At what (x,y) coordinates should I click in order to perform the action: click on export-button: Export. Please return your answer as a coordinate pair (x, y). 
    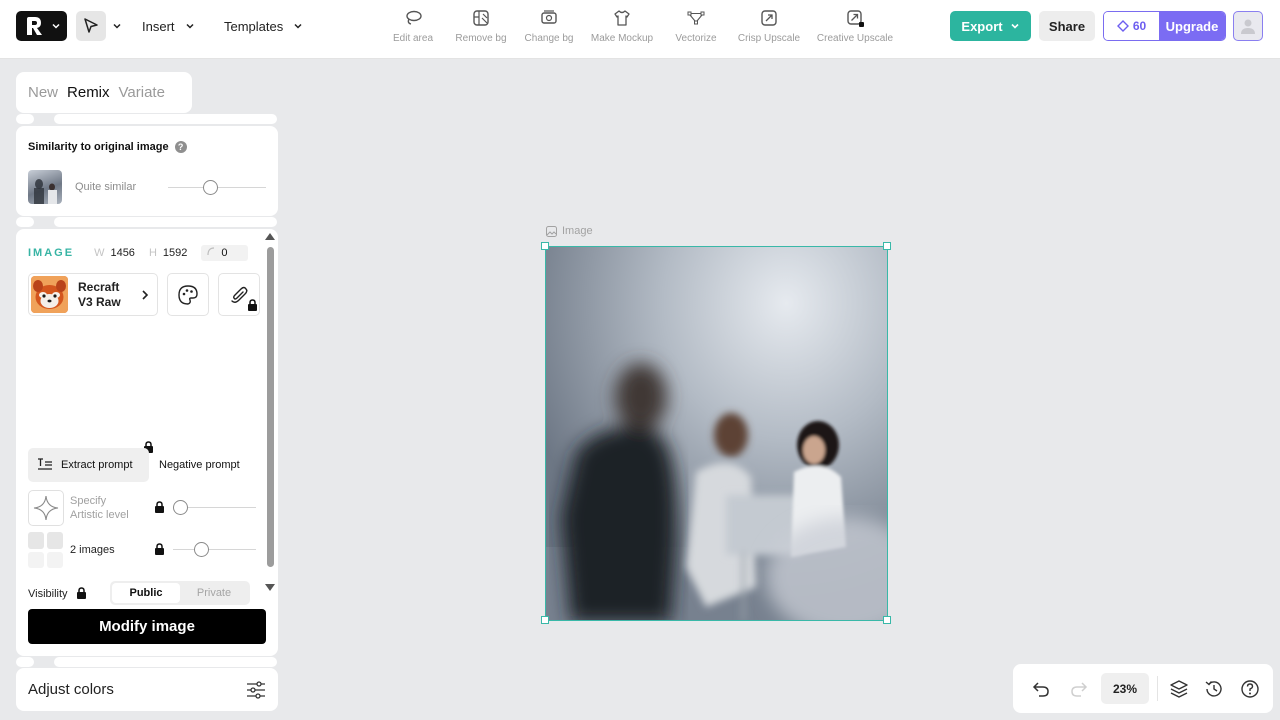
    Looking at the image, I should click on (990, 26).